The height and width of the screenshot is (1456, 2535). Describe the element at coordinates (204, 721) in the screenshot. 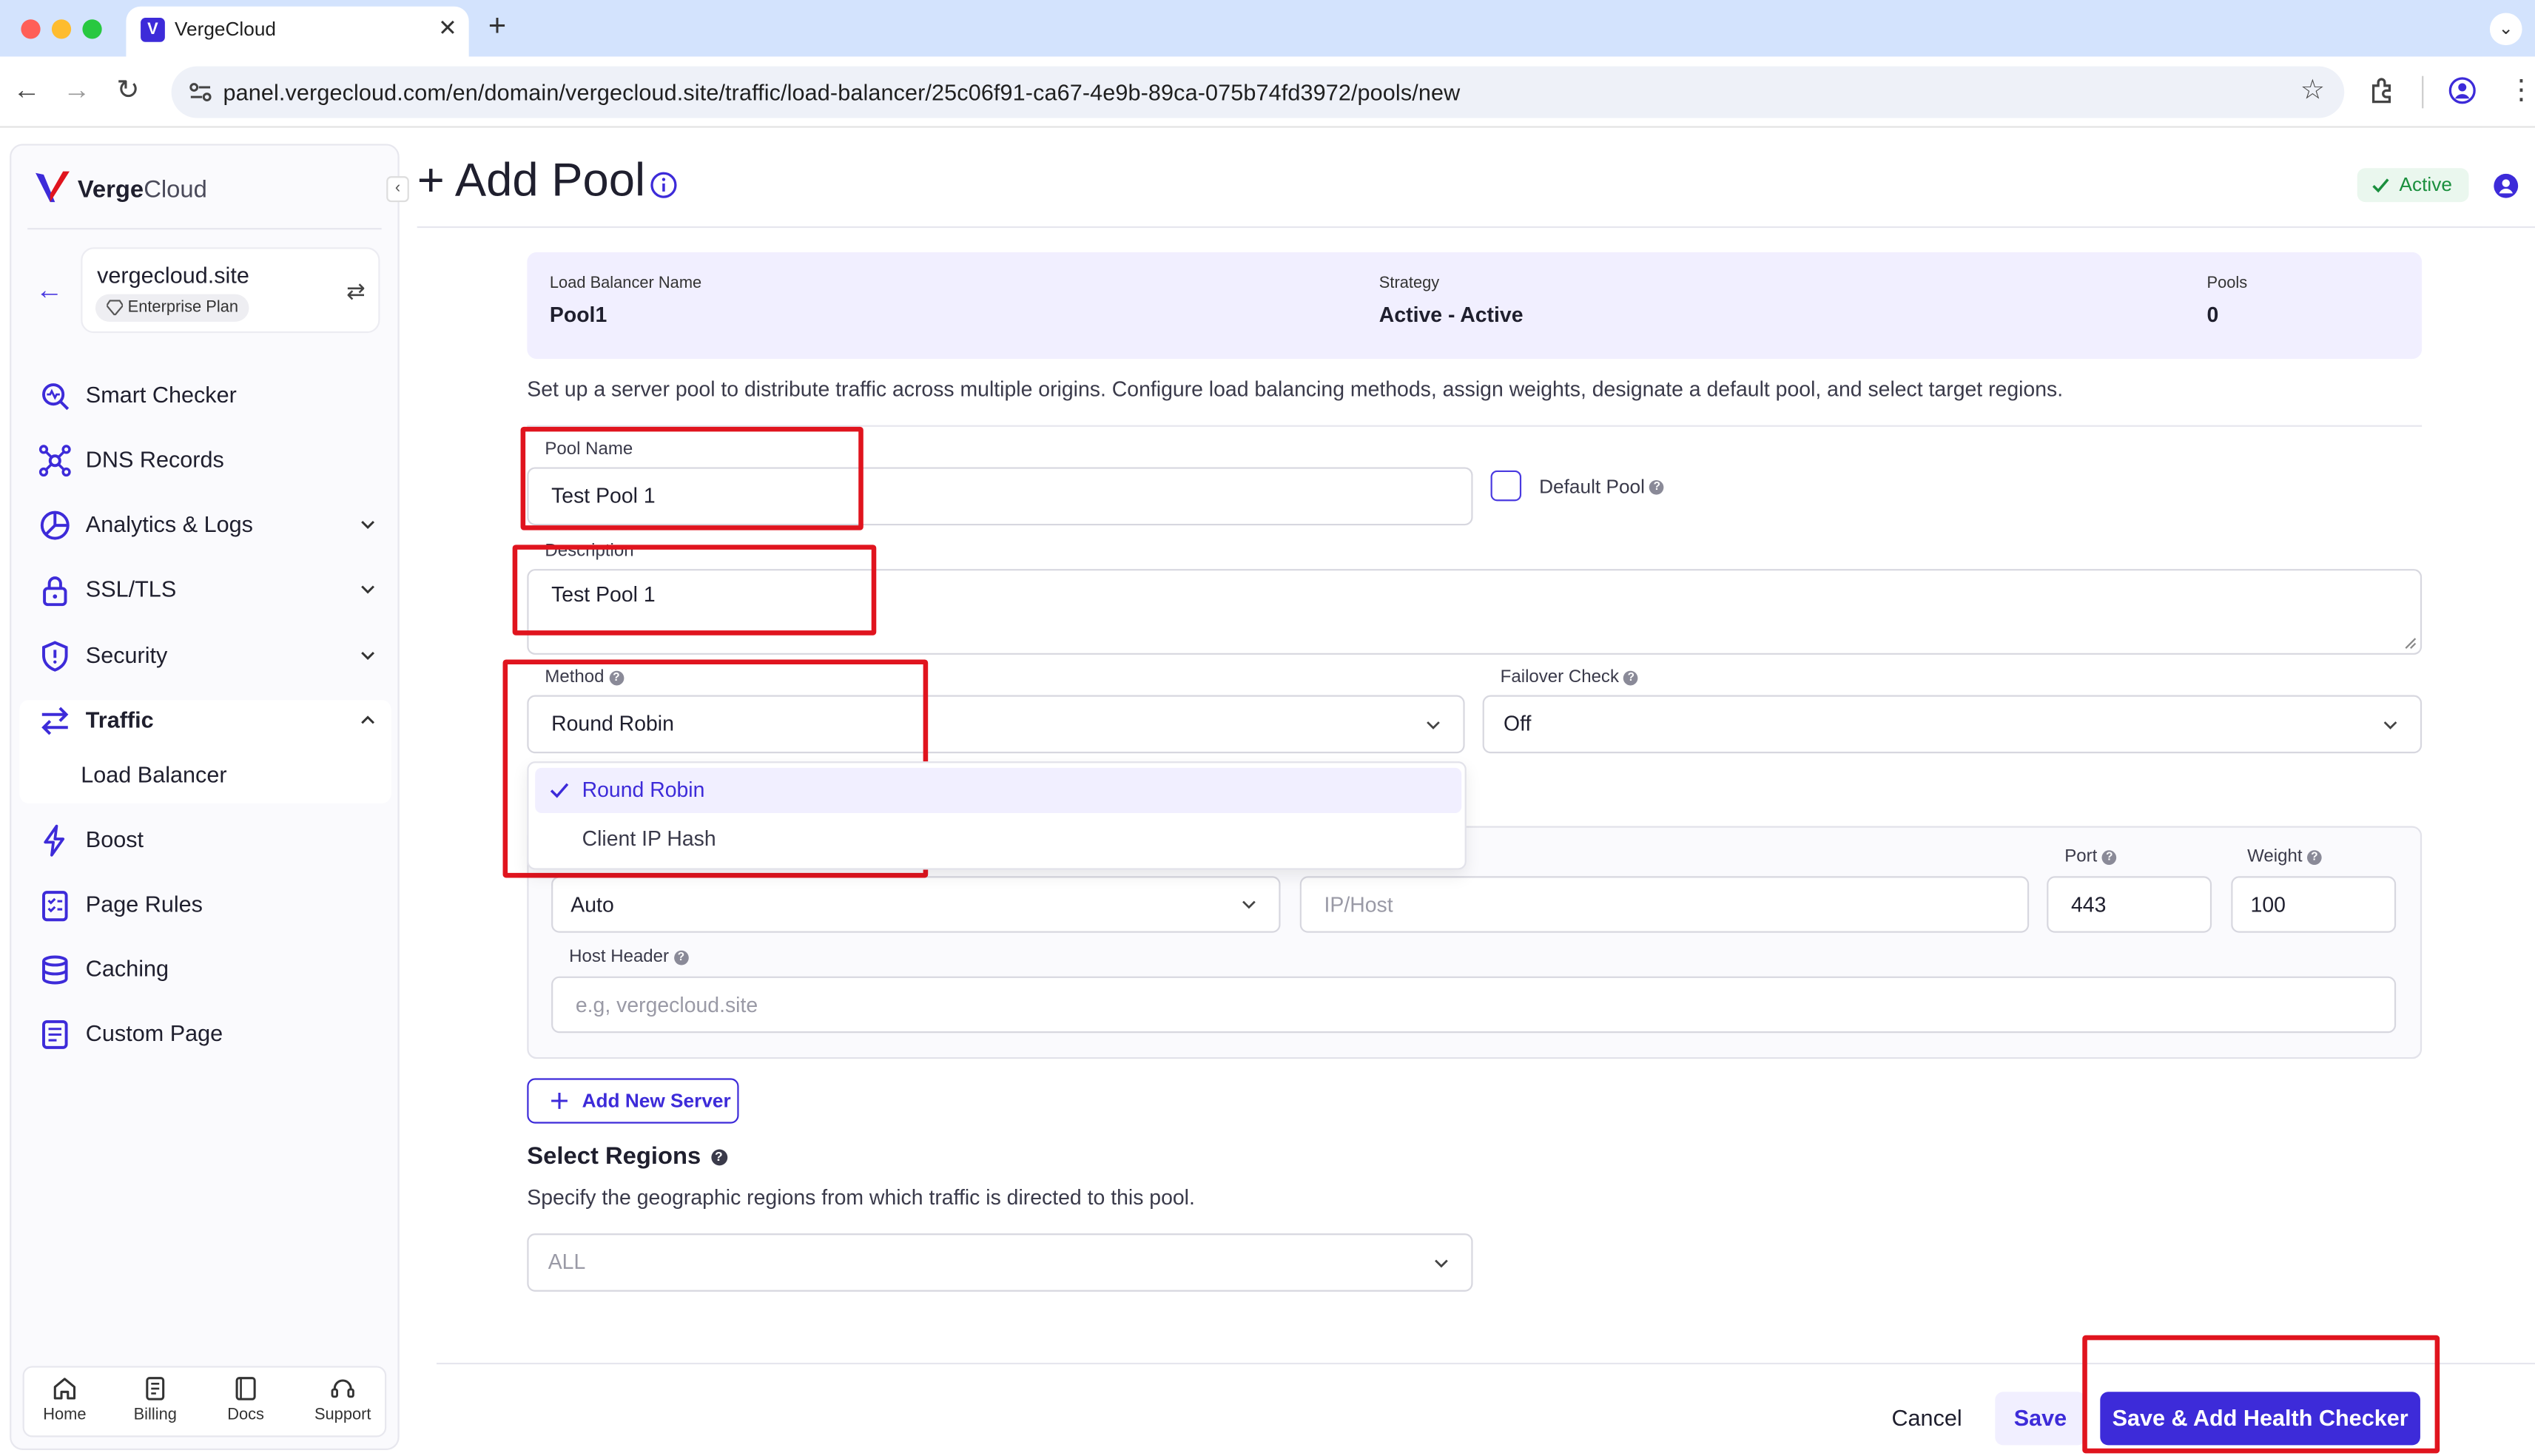

I see `sidebar-item-traffic: Traffic` at that location.